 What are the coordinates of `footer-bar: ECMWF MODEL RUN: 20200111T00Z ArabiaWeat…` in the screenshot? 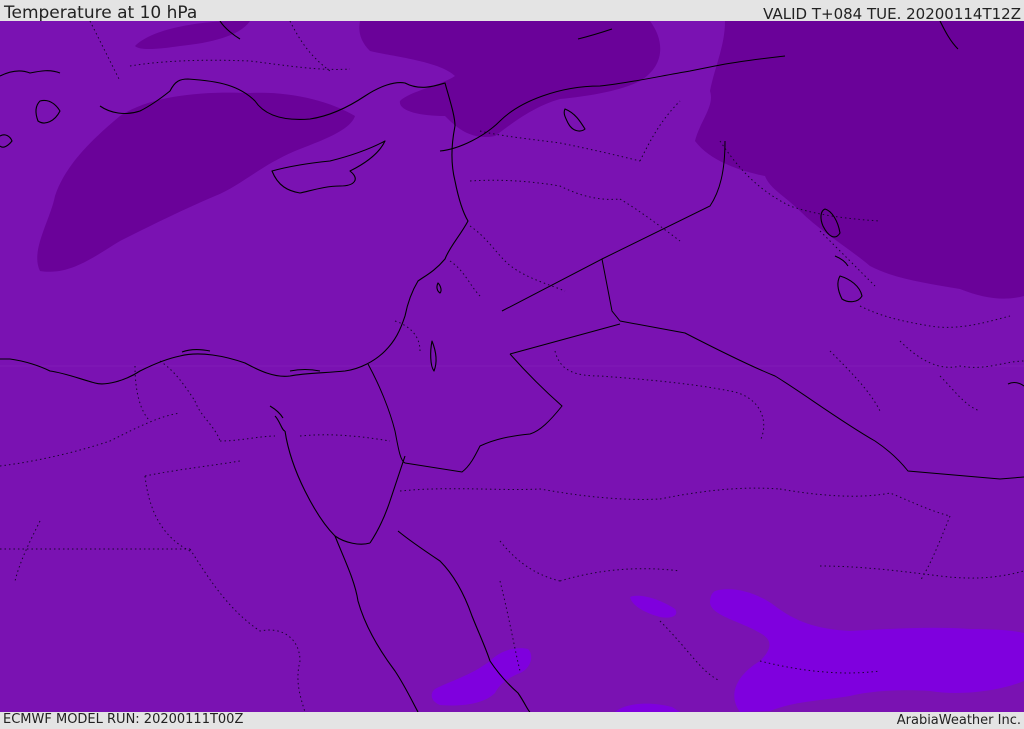 It's located at (512, 720).